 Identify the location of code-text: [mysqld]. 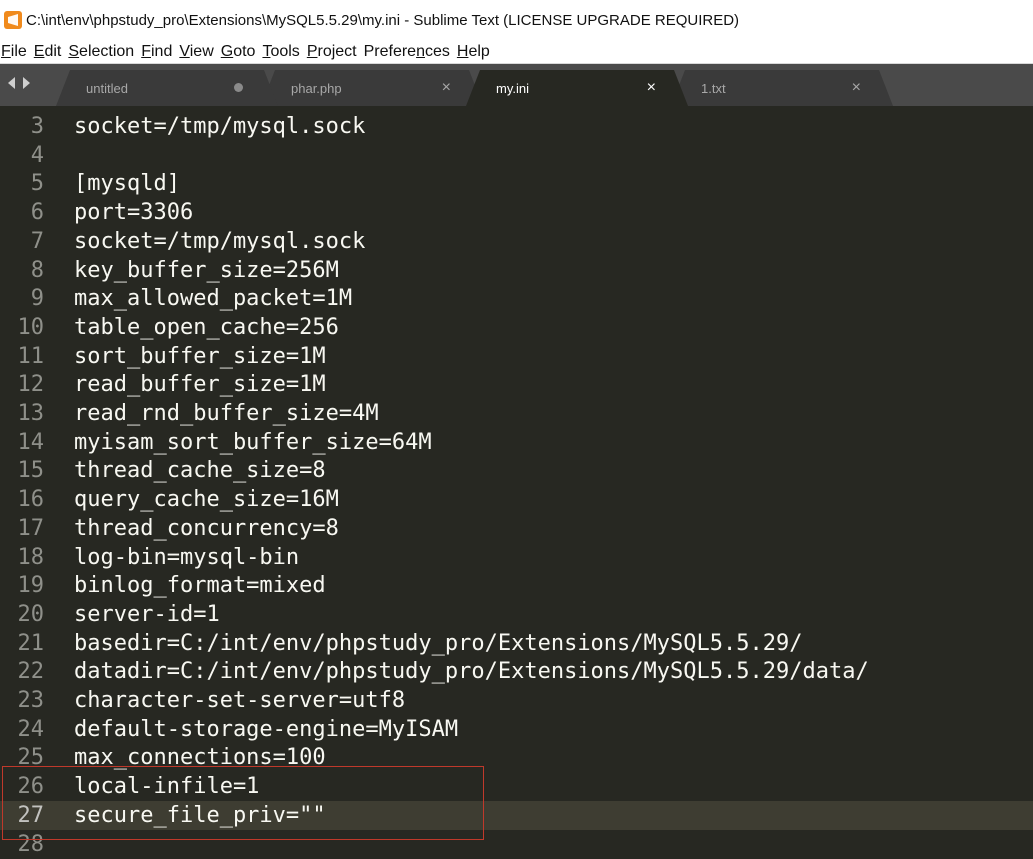
(127, 183).